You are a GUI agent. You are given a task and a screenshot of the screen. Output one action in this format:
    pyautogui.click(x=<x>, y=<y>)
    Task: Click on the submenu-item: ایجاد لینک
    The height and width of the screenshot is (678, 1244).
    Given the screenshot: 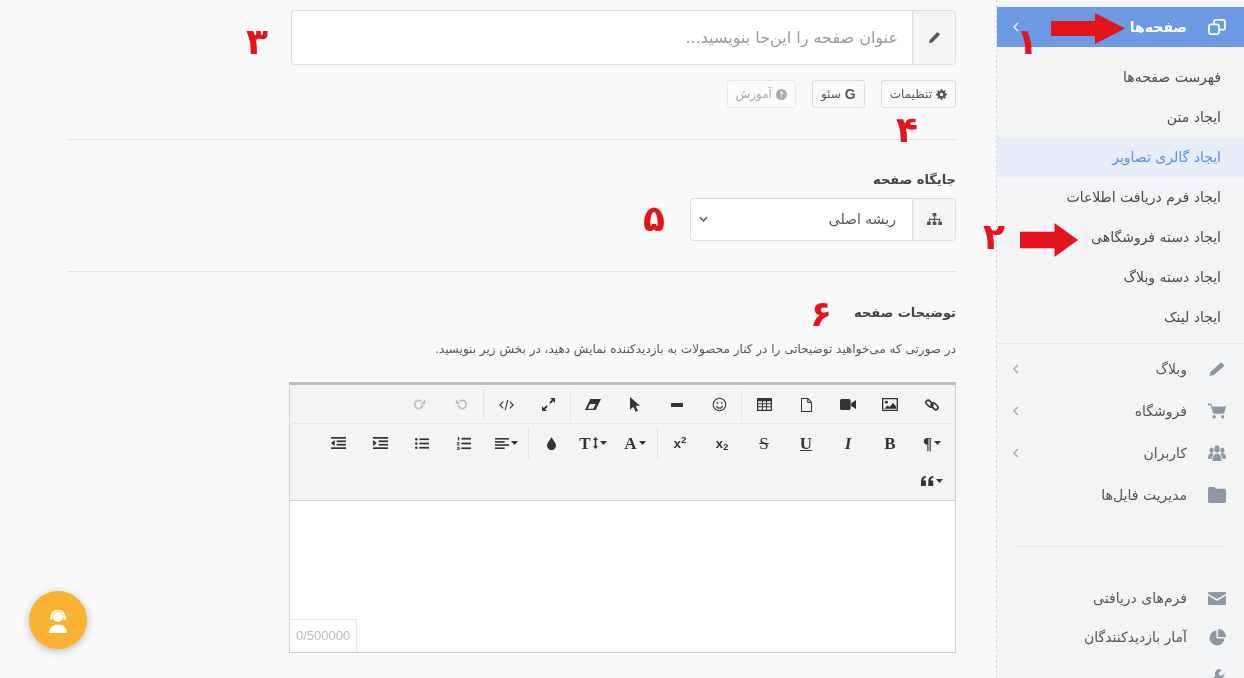 What is the action you would take?
    pyautogui.click(x=1120, y=317)
    